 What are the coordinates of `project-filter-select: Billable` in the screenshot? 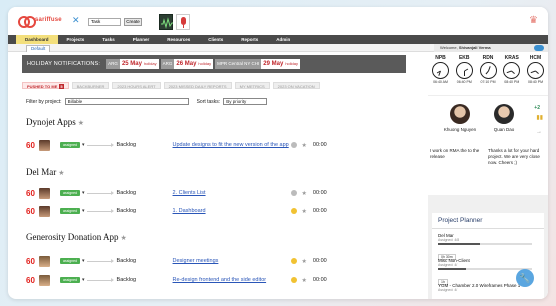 It's located at (126, 101).